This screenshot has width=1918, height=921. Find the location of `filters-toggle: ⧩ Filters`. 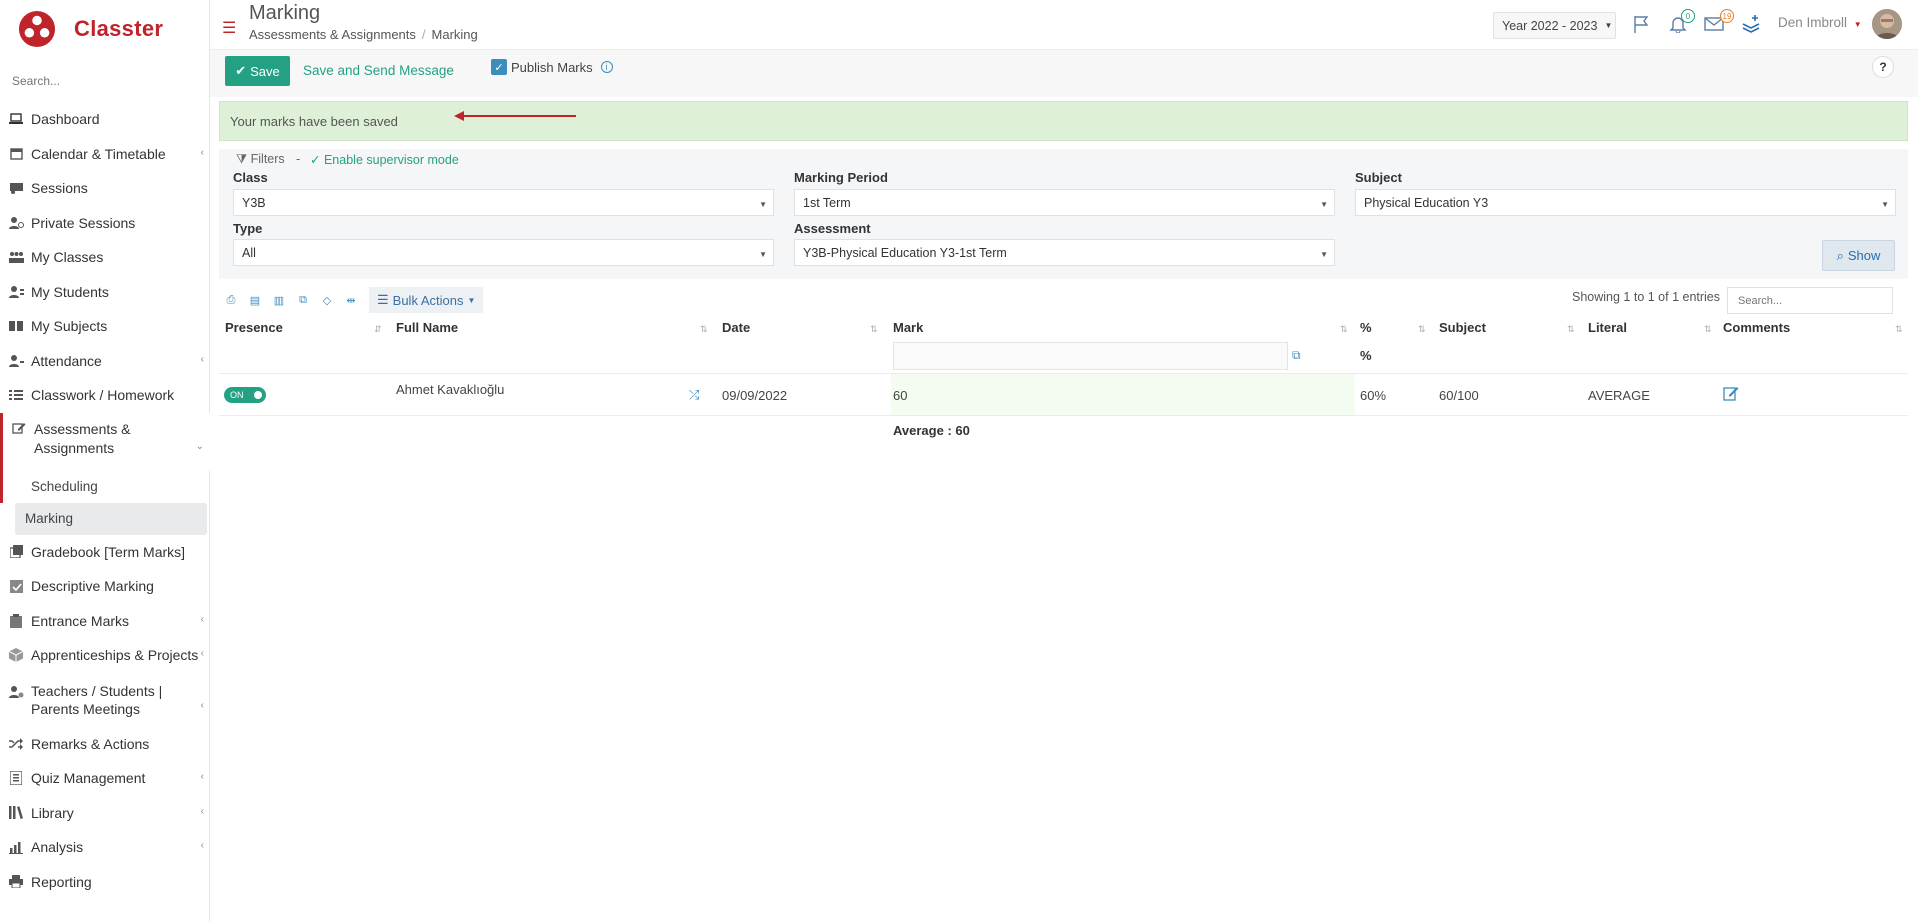

filters-toggle: ⧩ Filters is located at coordinates (260, 159).